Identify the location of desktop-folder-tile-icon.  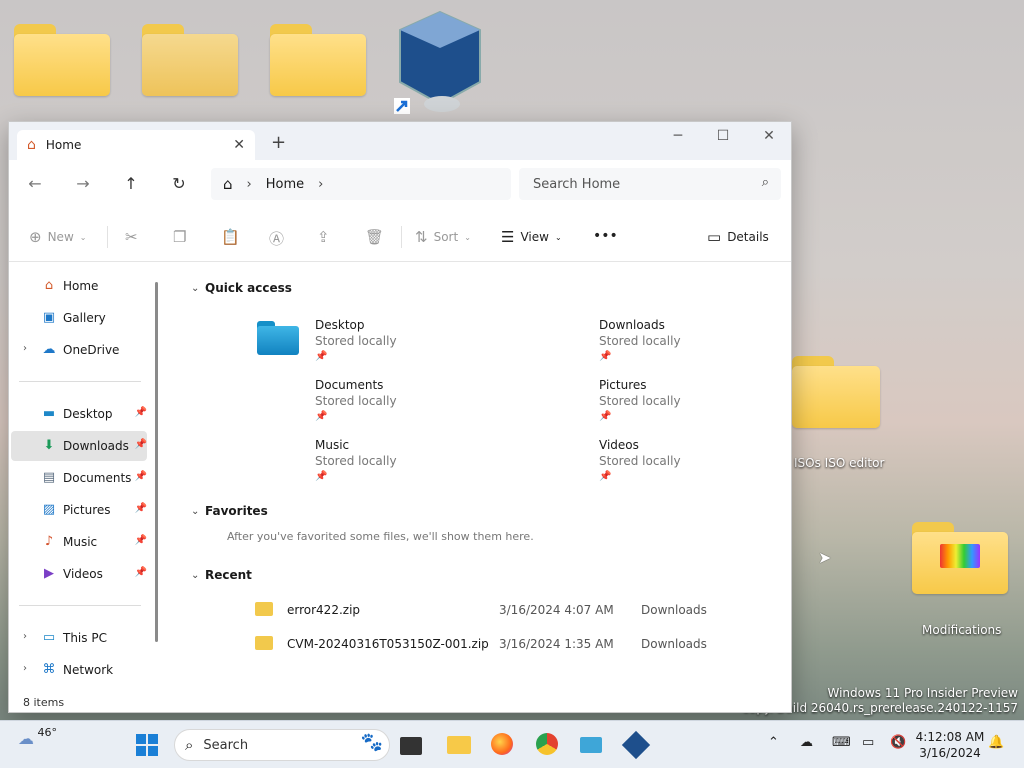
(278, 338).